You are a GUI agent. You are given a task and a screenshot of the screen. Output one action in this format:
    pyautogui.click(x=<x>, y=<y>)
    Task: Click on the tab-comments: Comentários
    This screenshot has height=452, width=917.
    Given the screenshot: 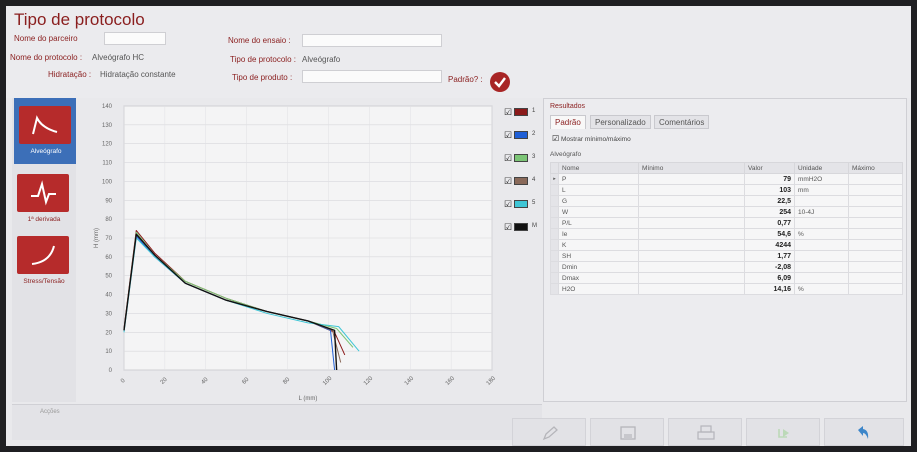 What is the action you would take?
    pyautogui.click(x=682, y=122)
    